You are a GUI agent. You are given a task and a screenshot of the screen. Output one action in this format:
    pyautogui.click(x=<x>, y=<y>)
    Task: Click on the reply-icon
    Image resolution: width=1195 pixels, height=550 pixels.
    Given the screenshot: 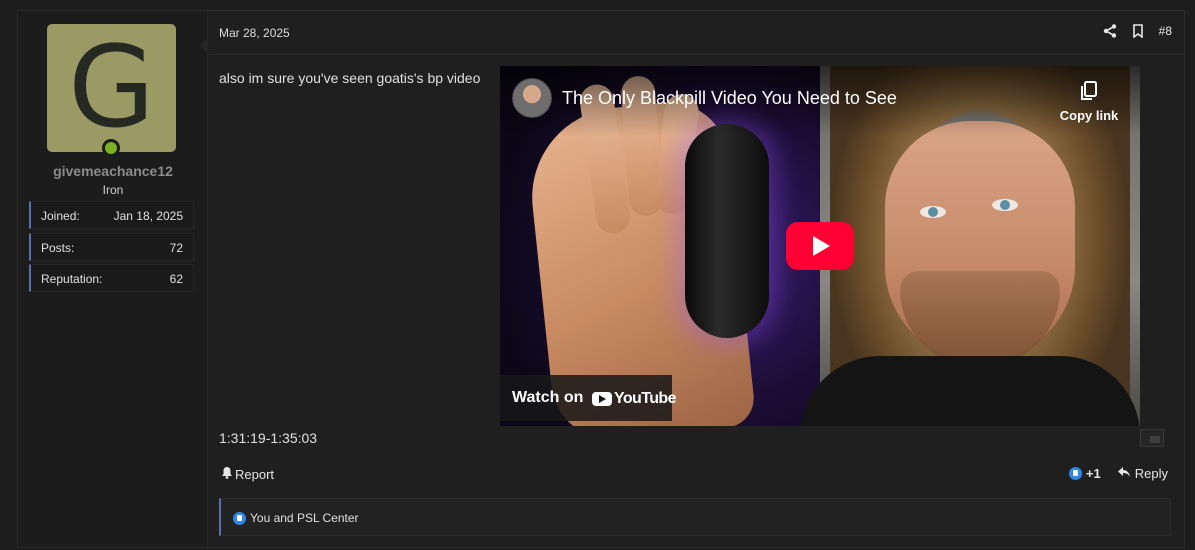 What is the action you would take?
    pyautogui.click(x=1124, y=473)
    